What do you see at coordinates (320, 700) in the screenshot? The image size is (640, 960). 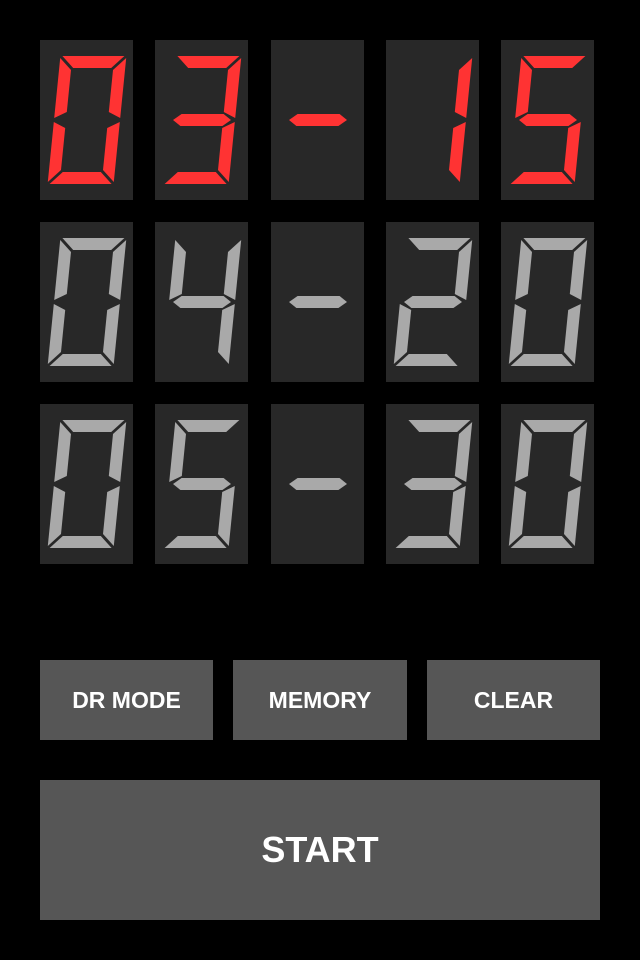 I see `memory-button: MEMORY` at bounding box center [320, 700].